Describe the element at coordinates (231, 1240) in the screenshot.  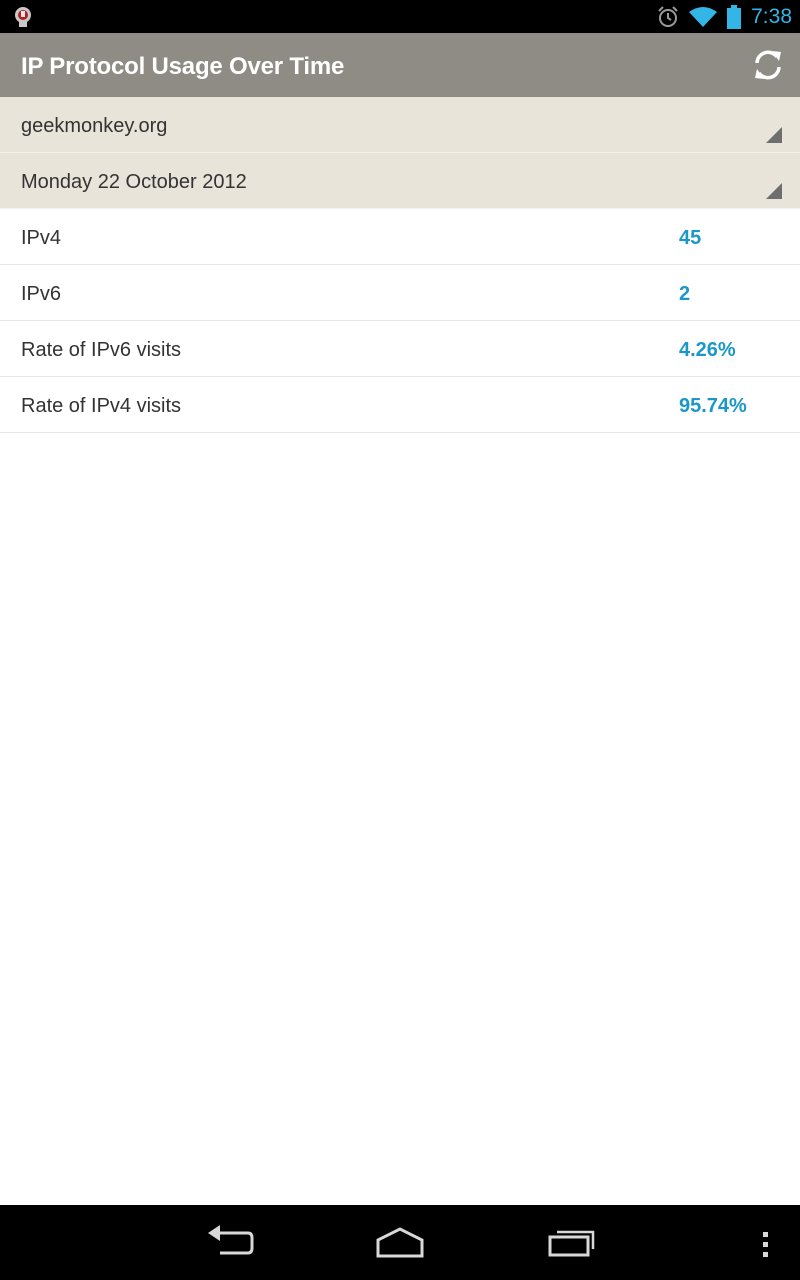
I see `back-icon` at that location.